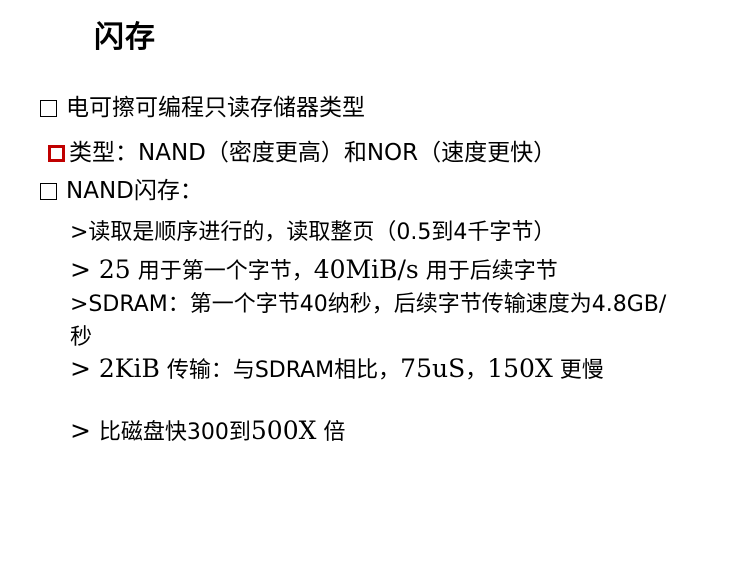  Describe the element at coordinates (331, 432) in the screenshot. I see `text-span: 倍` at that location.